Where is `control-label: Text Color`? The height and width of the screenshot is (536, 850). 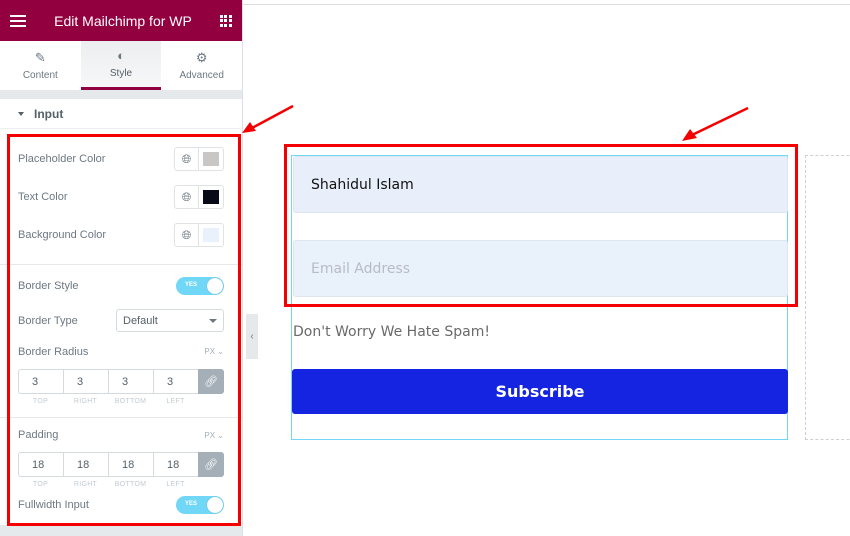 control-label: Text Color is located at coordinates (43, 197).